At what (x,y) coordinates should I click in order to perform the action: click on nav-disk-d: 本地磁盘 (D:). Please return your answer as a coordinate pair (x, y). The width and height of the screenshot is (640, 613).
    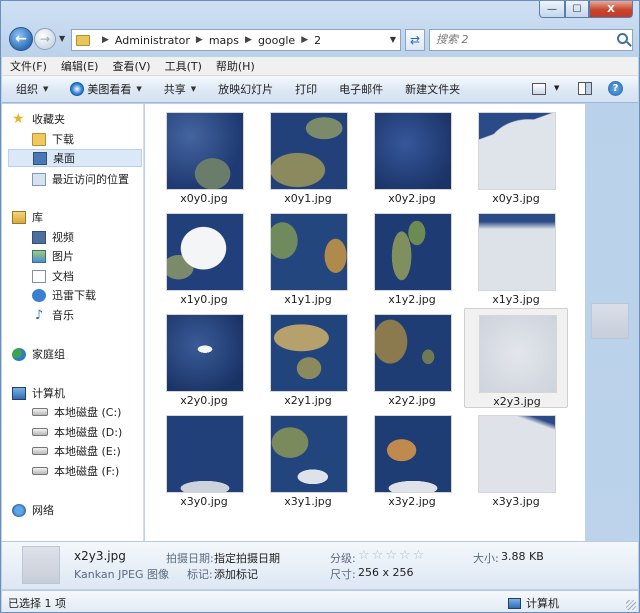
    Looking at the image, I should click on (77, 432).